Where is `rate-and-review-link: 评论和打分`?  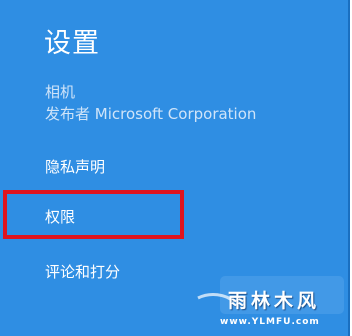 rate-and-review-link: 评论和打分 is located at coordinates (82, 272).